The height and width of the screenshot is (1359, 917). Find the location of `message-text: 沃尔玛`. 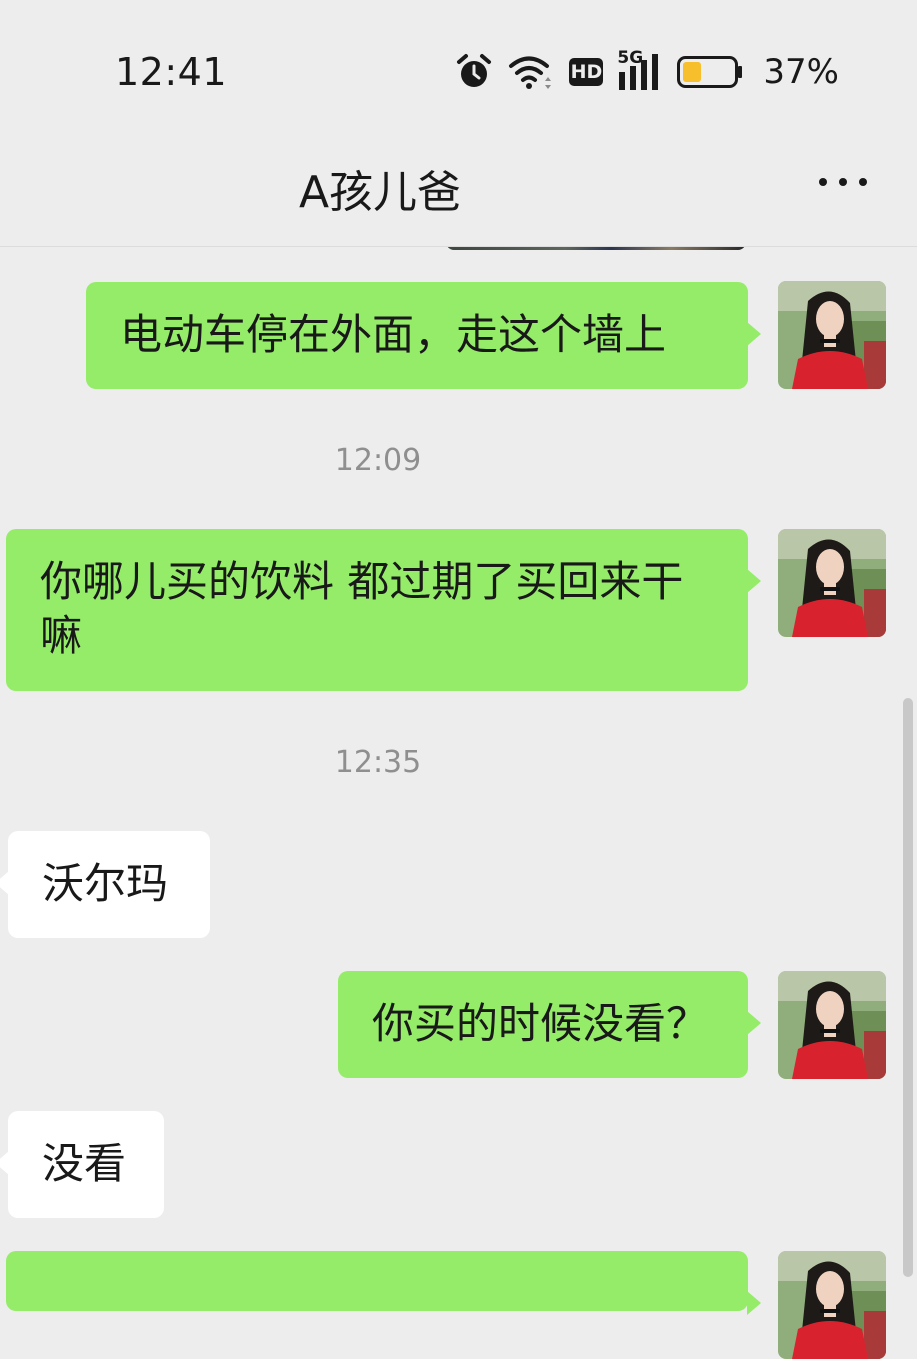

message-text: 沃尔玛 is located at coordinates (105, 883).